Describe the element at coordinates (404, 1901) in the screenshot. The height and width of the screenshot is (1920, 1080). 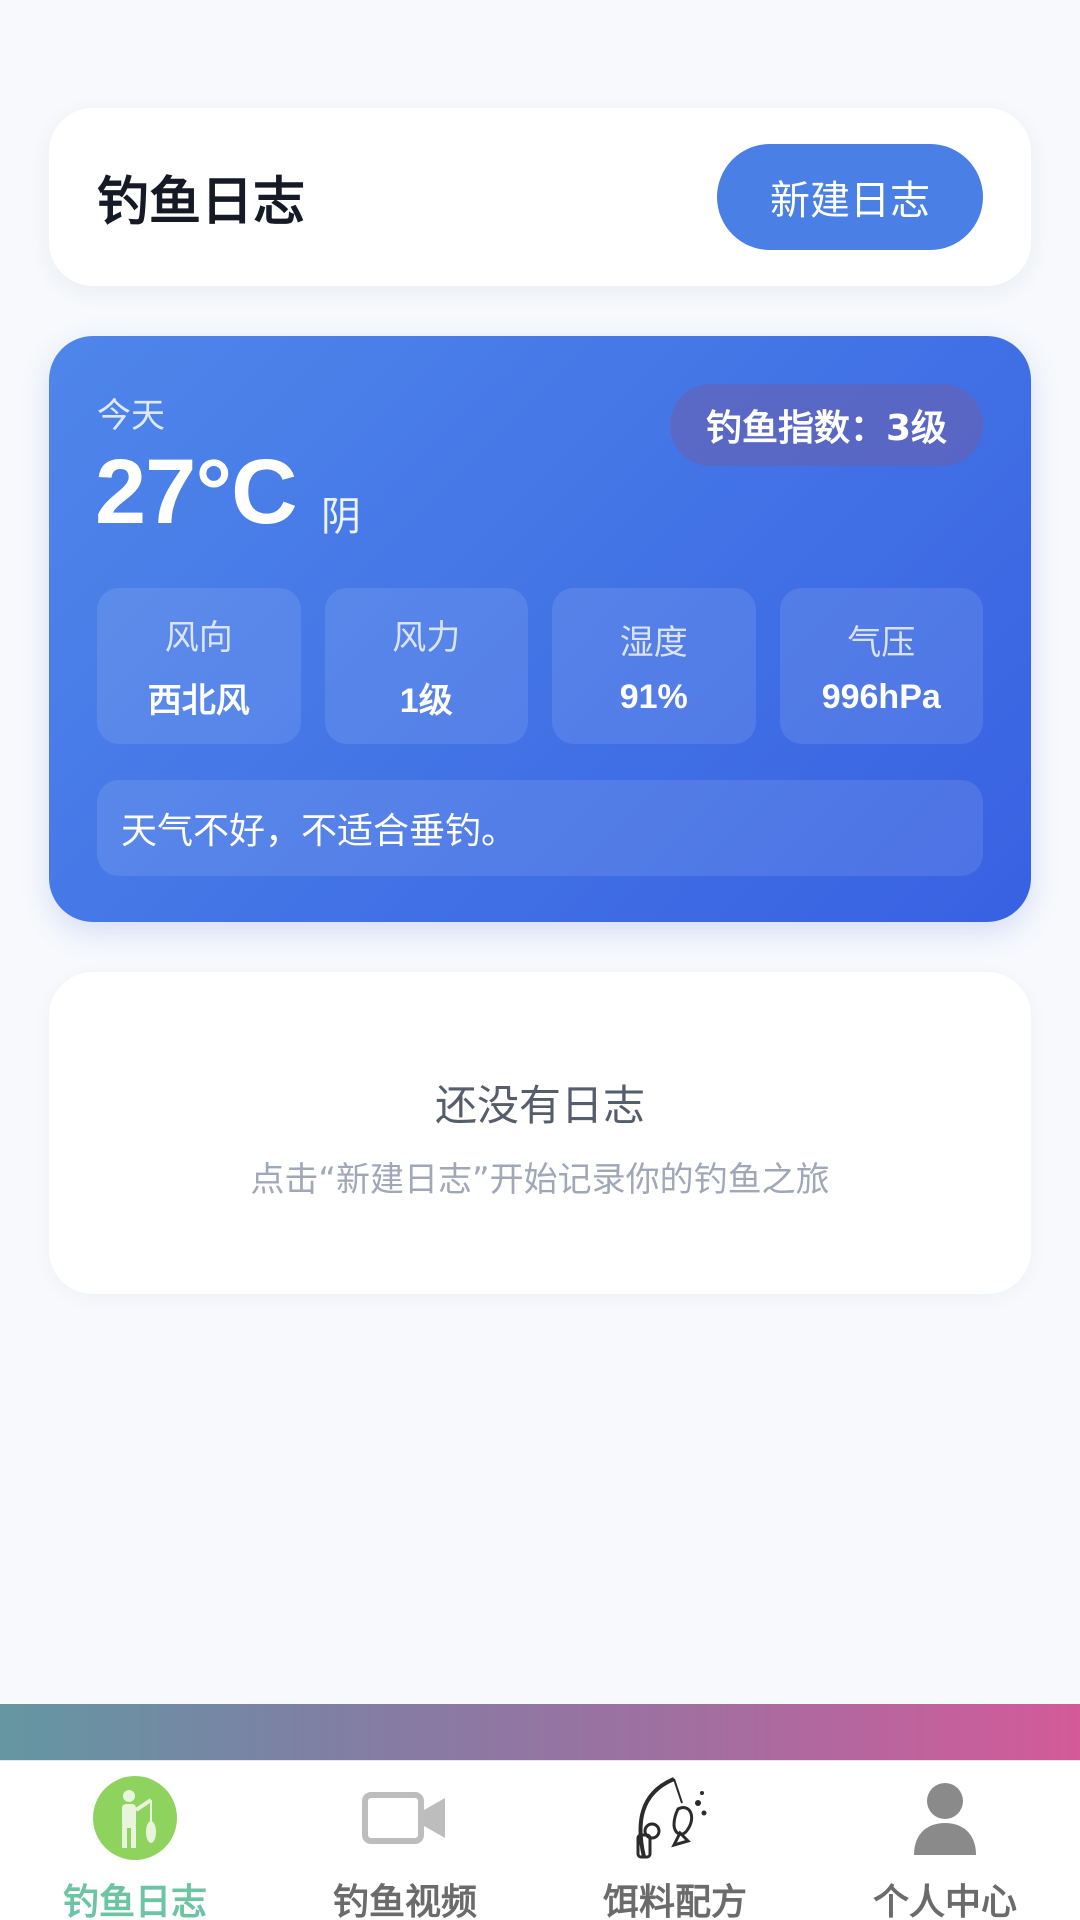
I see `tab-label: 钓鱼视频` at that location.